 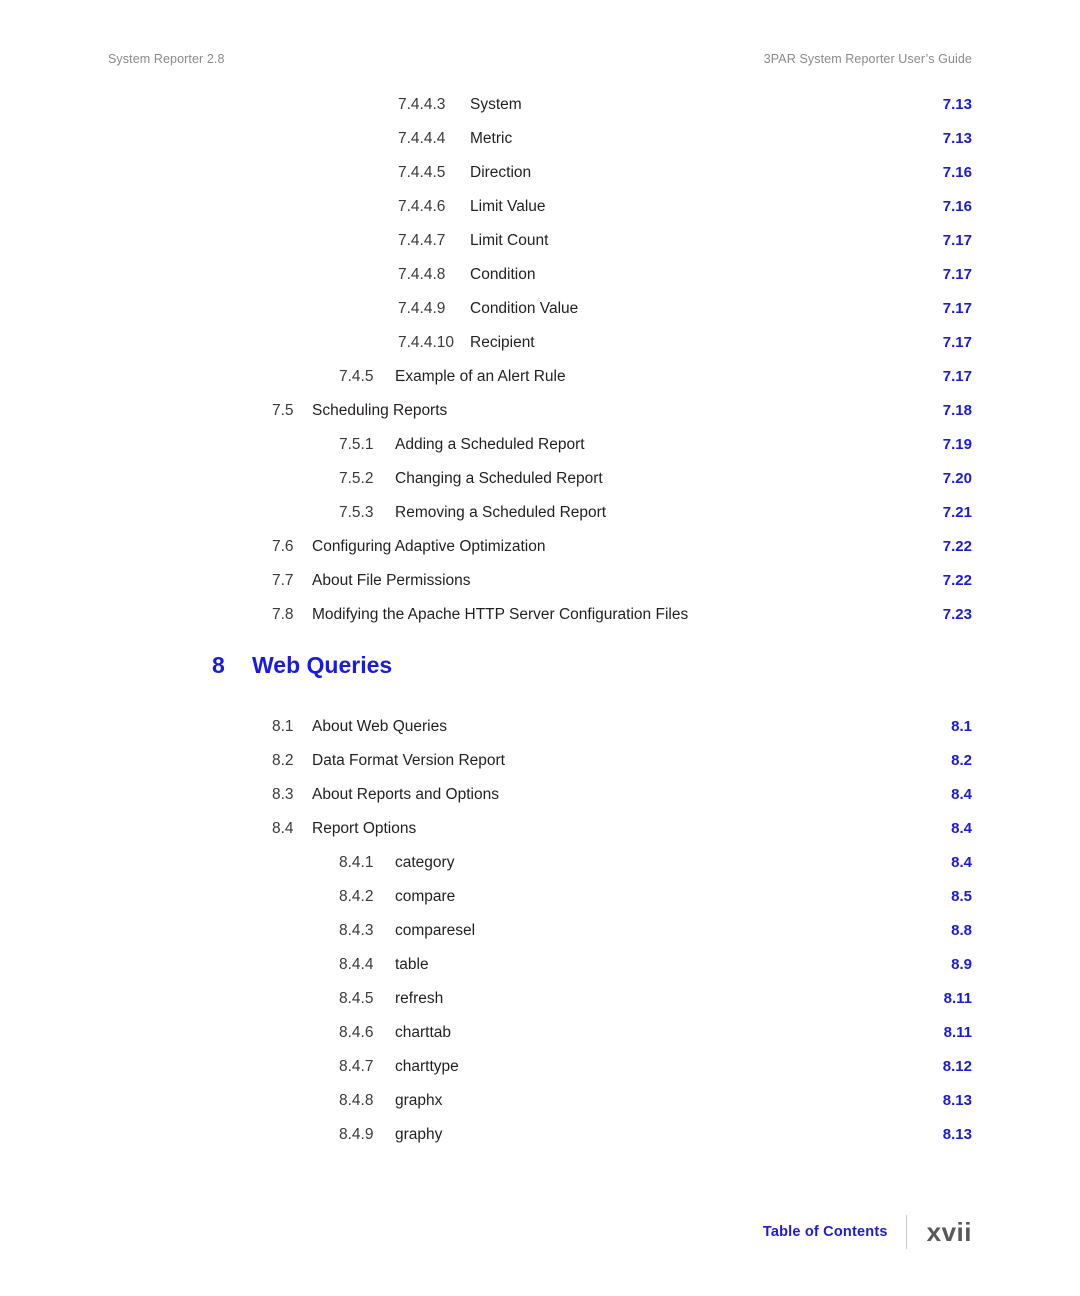 I want to click on toc-entry-label: About Reports and Options, so click(x=405, y=794).